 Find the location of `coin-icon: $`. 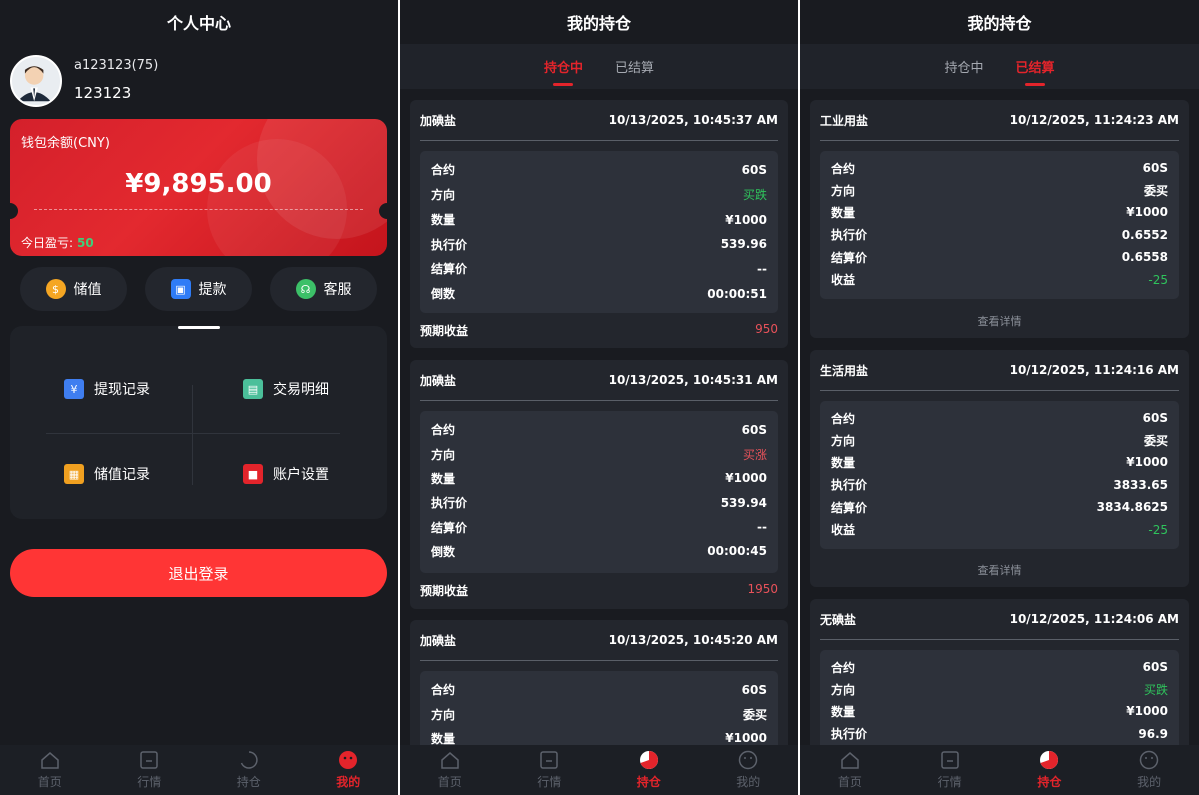

coin-icon: $ is located at coordinates (55, 289).